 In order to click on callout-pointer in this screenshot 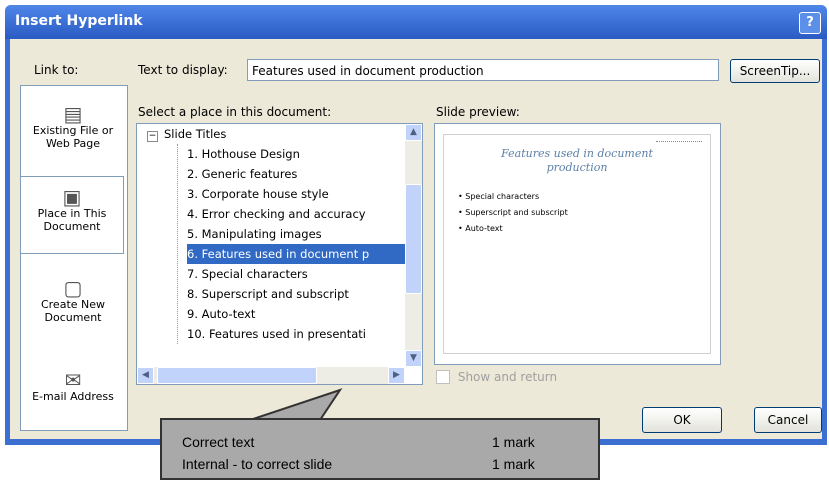, I will do `click(296, 404)`.